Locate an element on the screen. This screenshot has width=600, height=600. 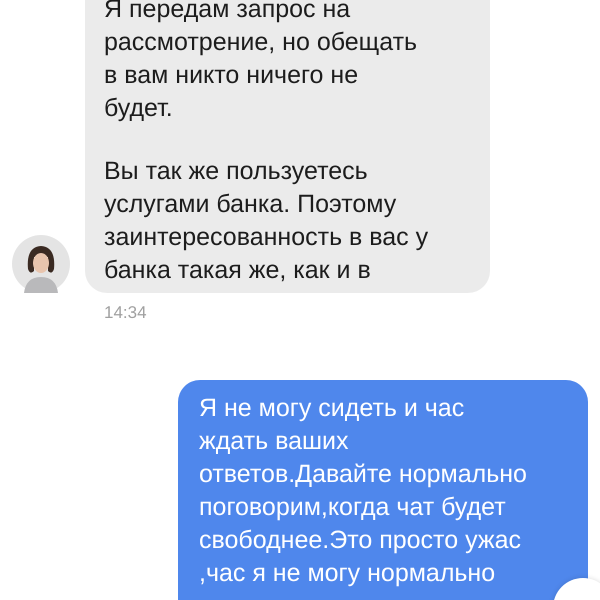
avatar-icon is located at coordinates (41, 264).